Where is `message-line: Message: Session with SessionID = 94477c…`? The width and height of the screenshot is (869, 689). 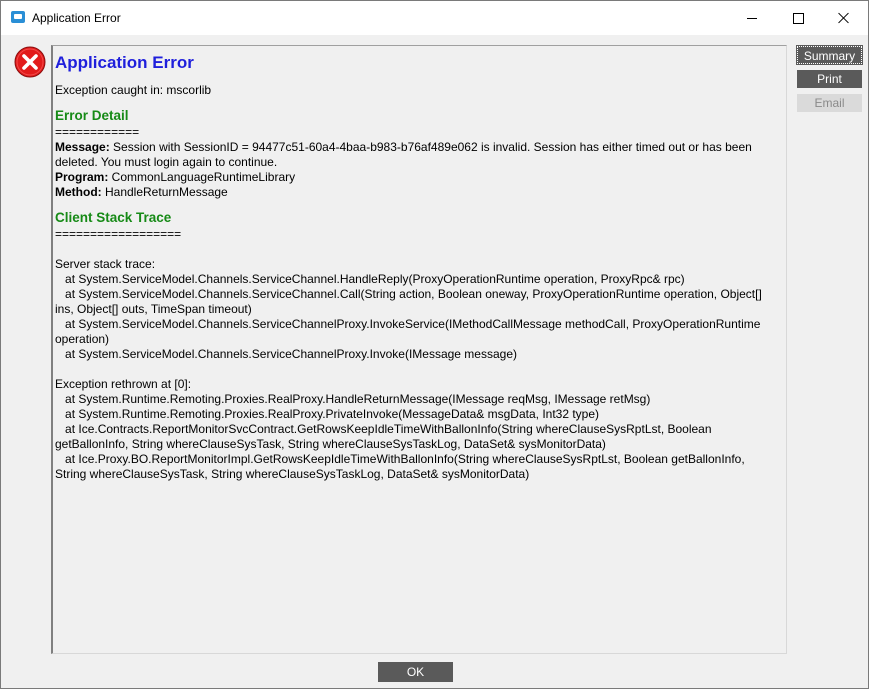 message-line: Message: Session with SessionID = 94477c… is located at coordinates (414, 155).